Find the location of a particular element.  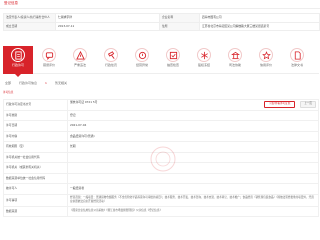

tab-violation: 严重违法 is located at coordinates (80, 60).